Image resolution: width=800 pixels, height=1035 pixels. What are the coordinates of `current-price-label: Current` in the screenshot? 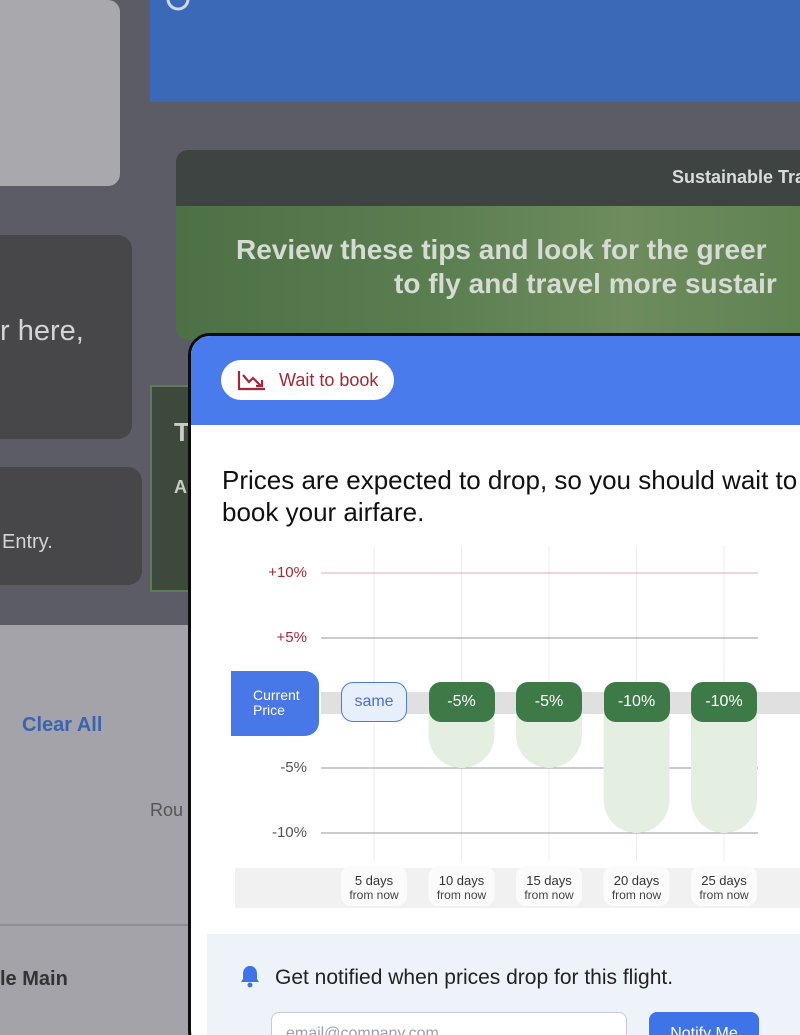 It's located at (276, 695).